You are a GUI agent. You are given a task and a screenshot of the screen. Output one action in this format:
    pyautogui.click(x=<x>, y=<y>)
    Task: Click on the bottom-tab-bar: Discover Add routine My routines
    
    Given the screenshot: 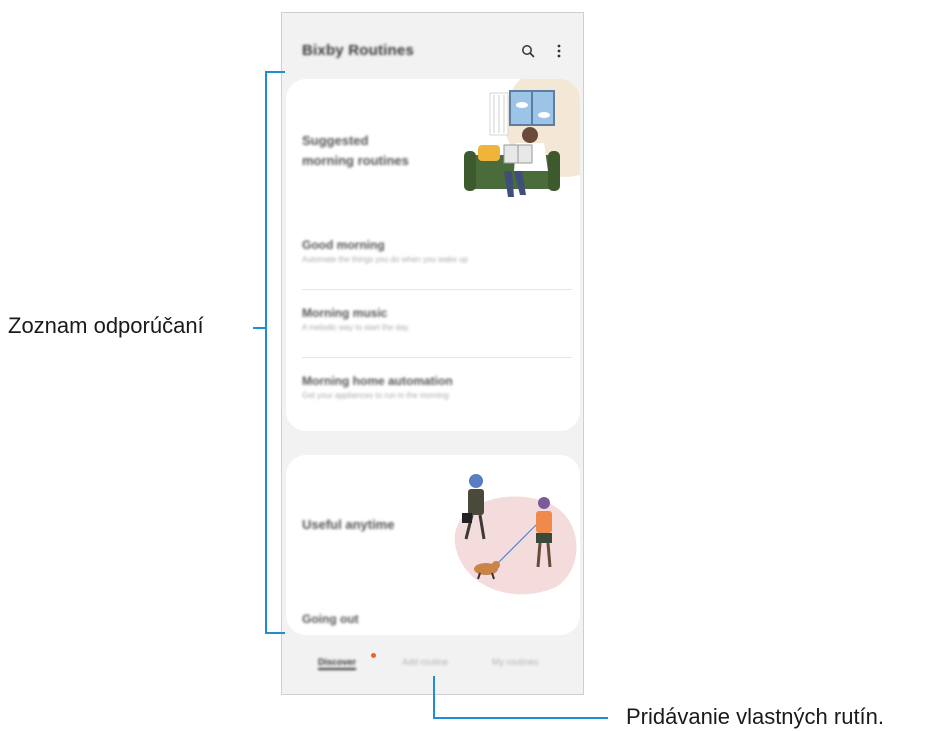 What is the action you would take?
    pyautogui.click(x=432, y=664)
    